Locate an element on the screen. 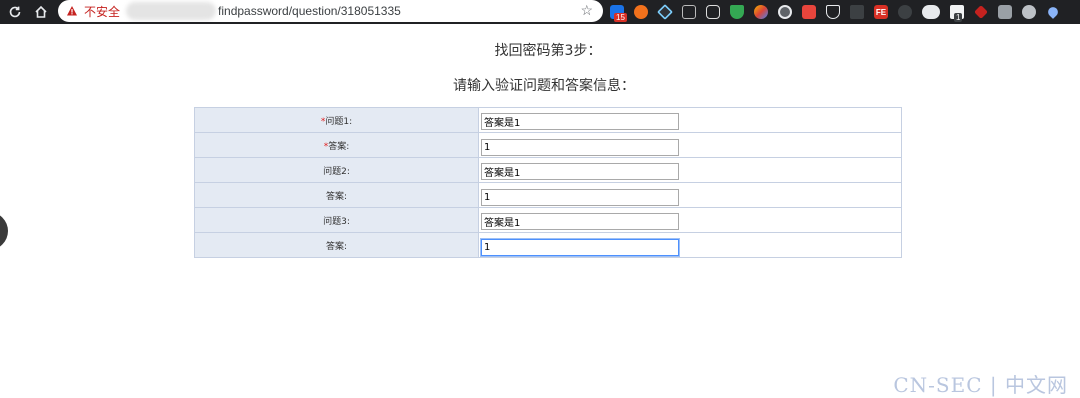 The width and height of the screenshot is (1080, 398). watermark: CN-SEC | 中文网 is located at coordinates (980, 385).